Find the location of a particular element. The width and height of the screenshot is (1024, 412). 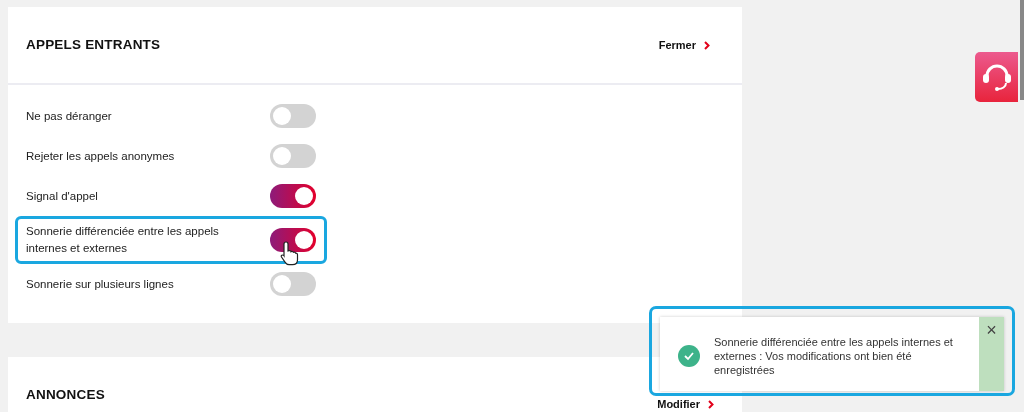

scrollbar is located at coordinates (1022, 50).